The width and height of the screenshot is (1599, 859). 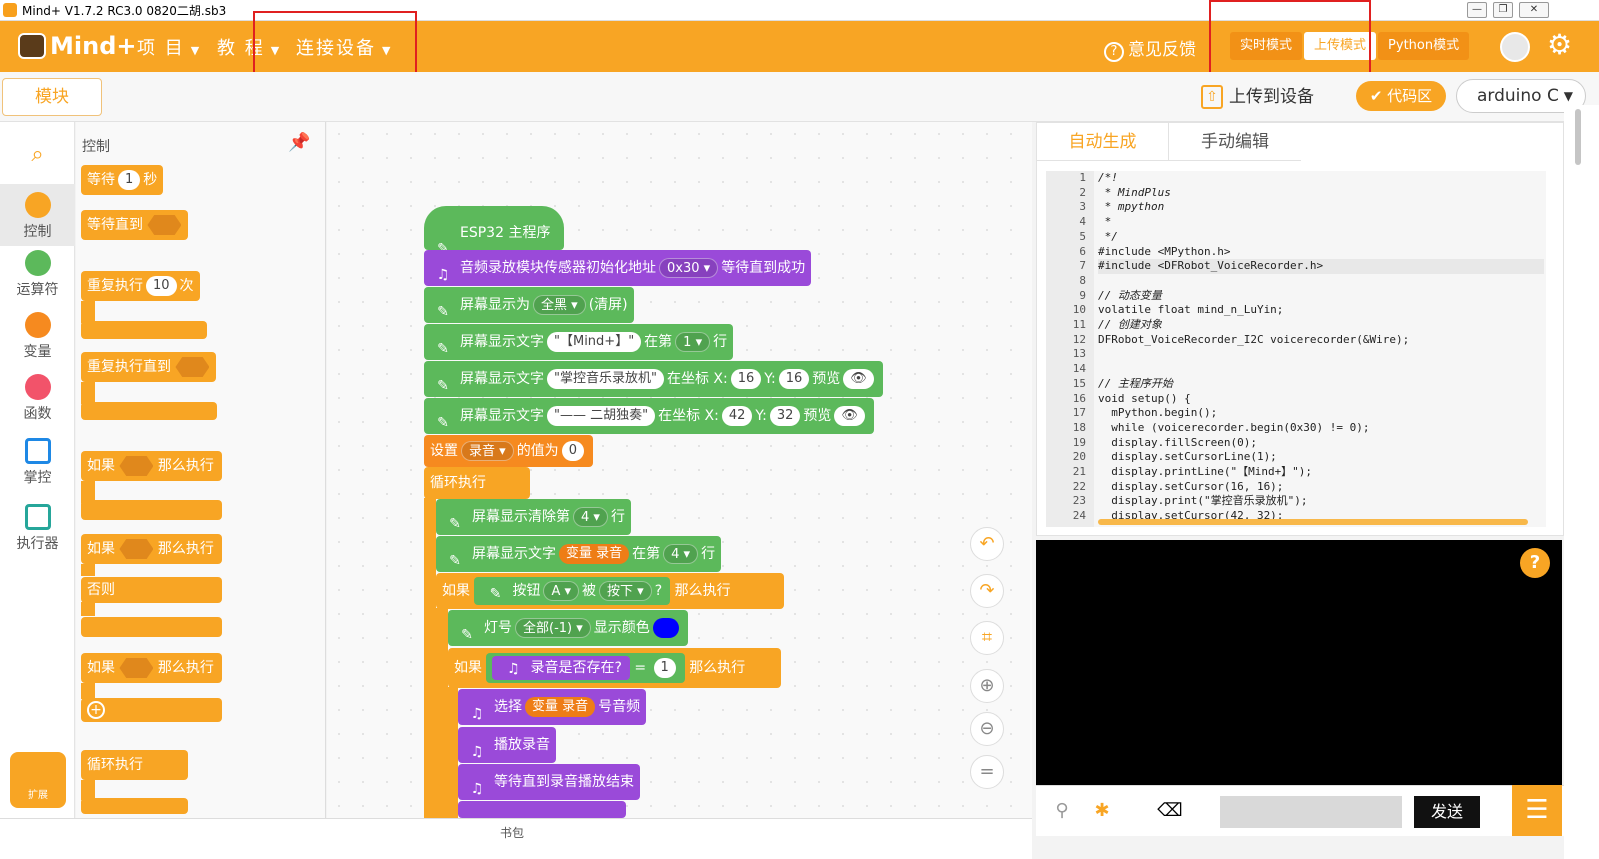 I want to click on usb-icon: ⚲, so click(x=1062, y=812).